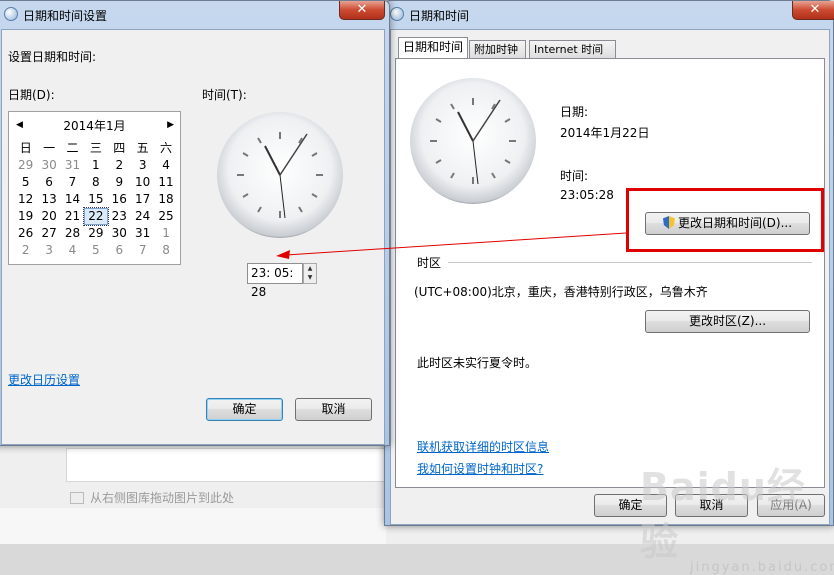 The height and width of the screenshot is (575, 834). I want to click on watermark-sub: jingyan.baidu.com, so click(762, 567).